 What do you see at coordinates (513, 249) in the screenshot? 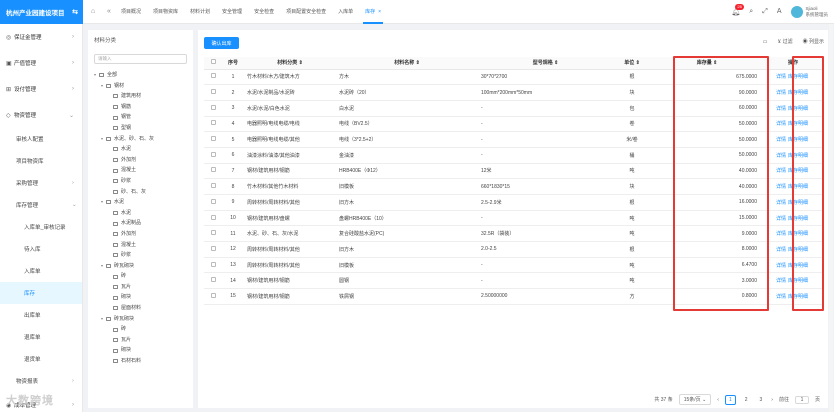
I see `table-row: 12 周转材料/周转材料/其他 旧方木 2.0-2.5 根 8.0000 详情 库存明细` at bounding box center [513, 249].